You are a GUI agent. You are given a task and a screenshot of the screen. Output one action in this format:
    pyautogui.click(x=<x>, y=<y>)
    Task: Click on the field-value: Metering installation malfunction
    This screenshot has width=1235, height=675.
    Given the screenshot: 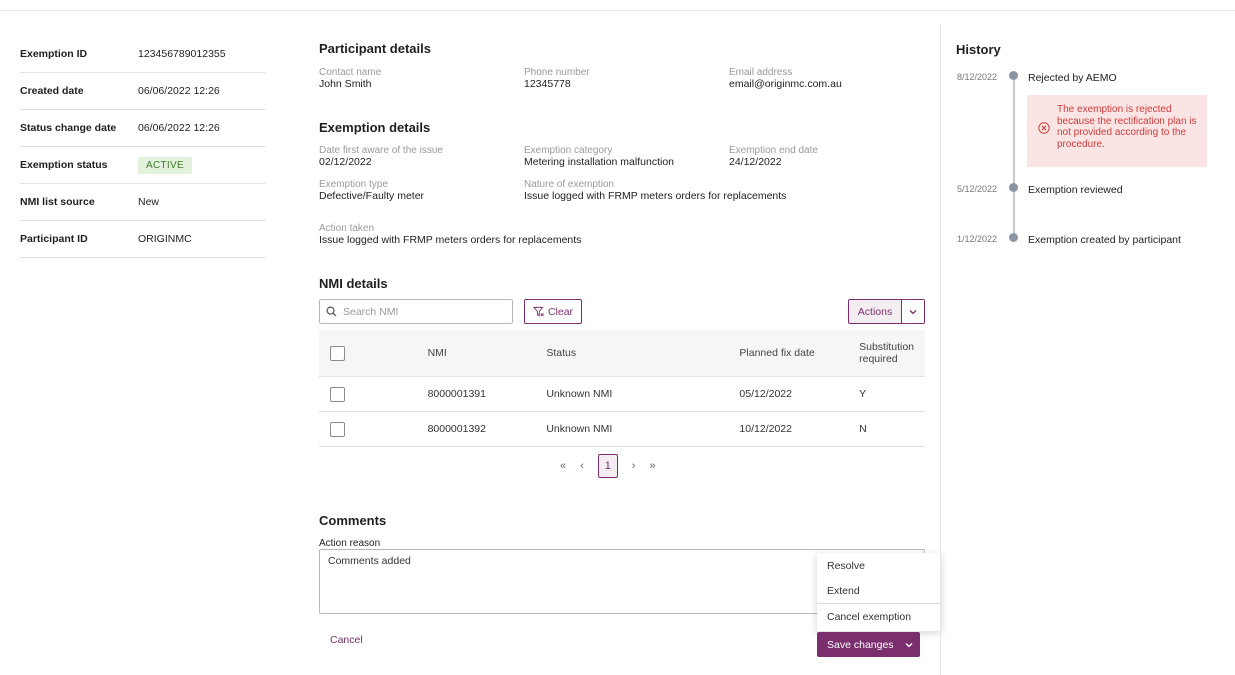 What is the action you would take?
    pyautogui.click(x=599, y=162)
    